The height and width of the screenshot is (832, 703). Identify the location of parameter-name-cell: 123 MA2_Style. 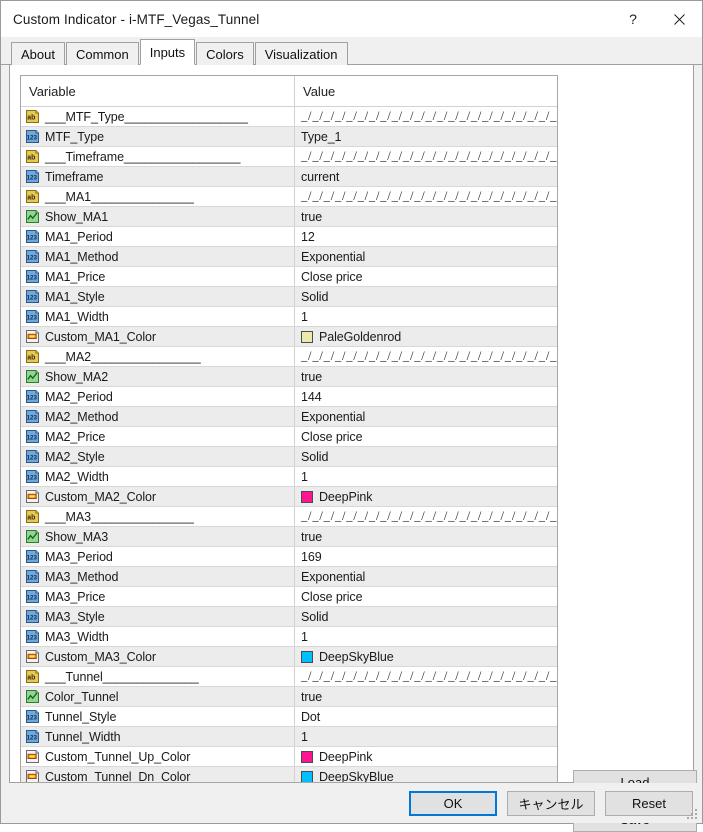
(158, 456).